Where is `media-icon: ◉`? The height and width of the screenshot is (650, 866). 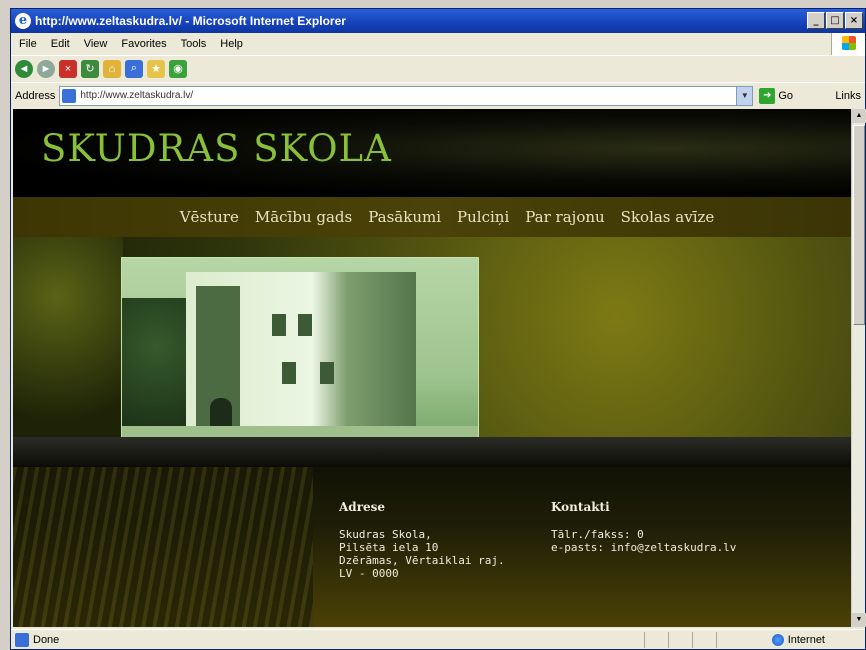
media-icon: ◉ is located at coordinates (178, 68).